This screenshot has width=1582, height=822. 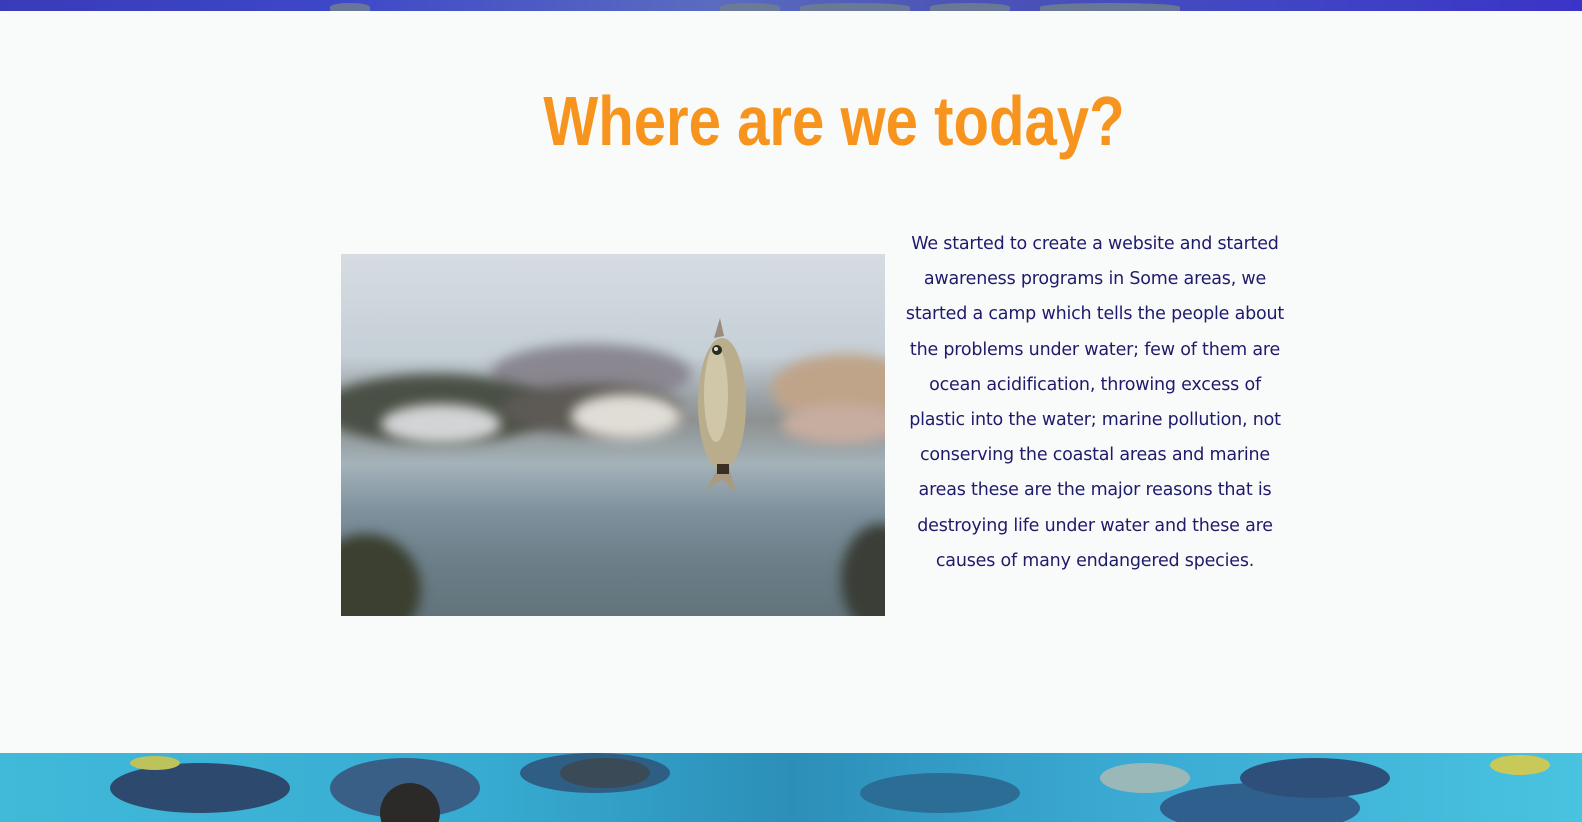 I want to click on section-title: Where are we today?, so click(x=834, y=121).